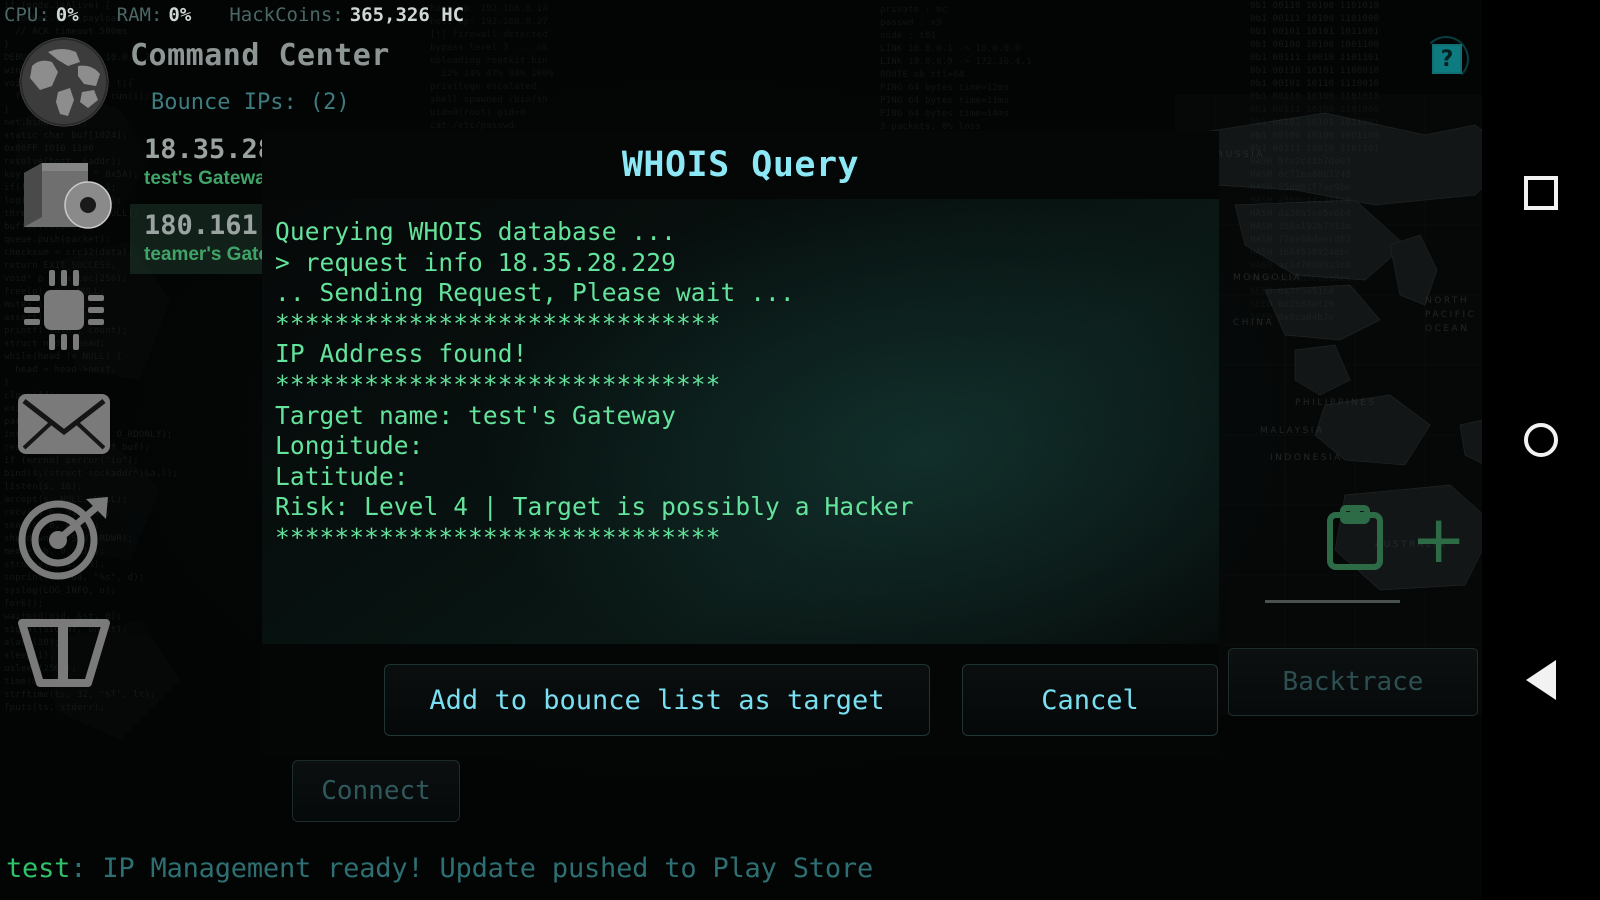  What do you see at coordinates (250, 102) in the screenshot?
I see `bounce-ips-label: Bounce IPs: (2)` at bounding box center [250, 102].